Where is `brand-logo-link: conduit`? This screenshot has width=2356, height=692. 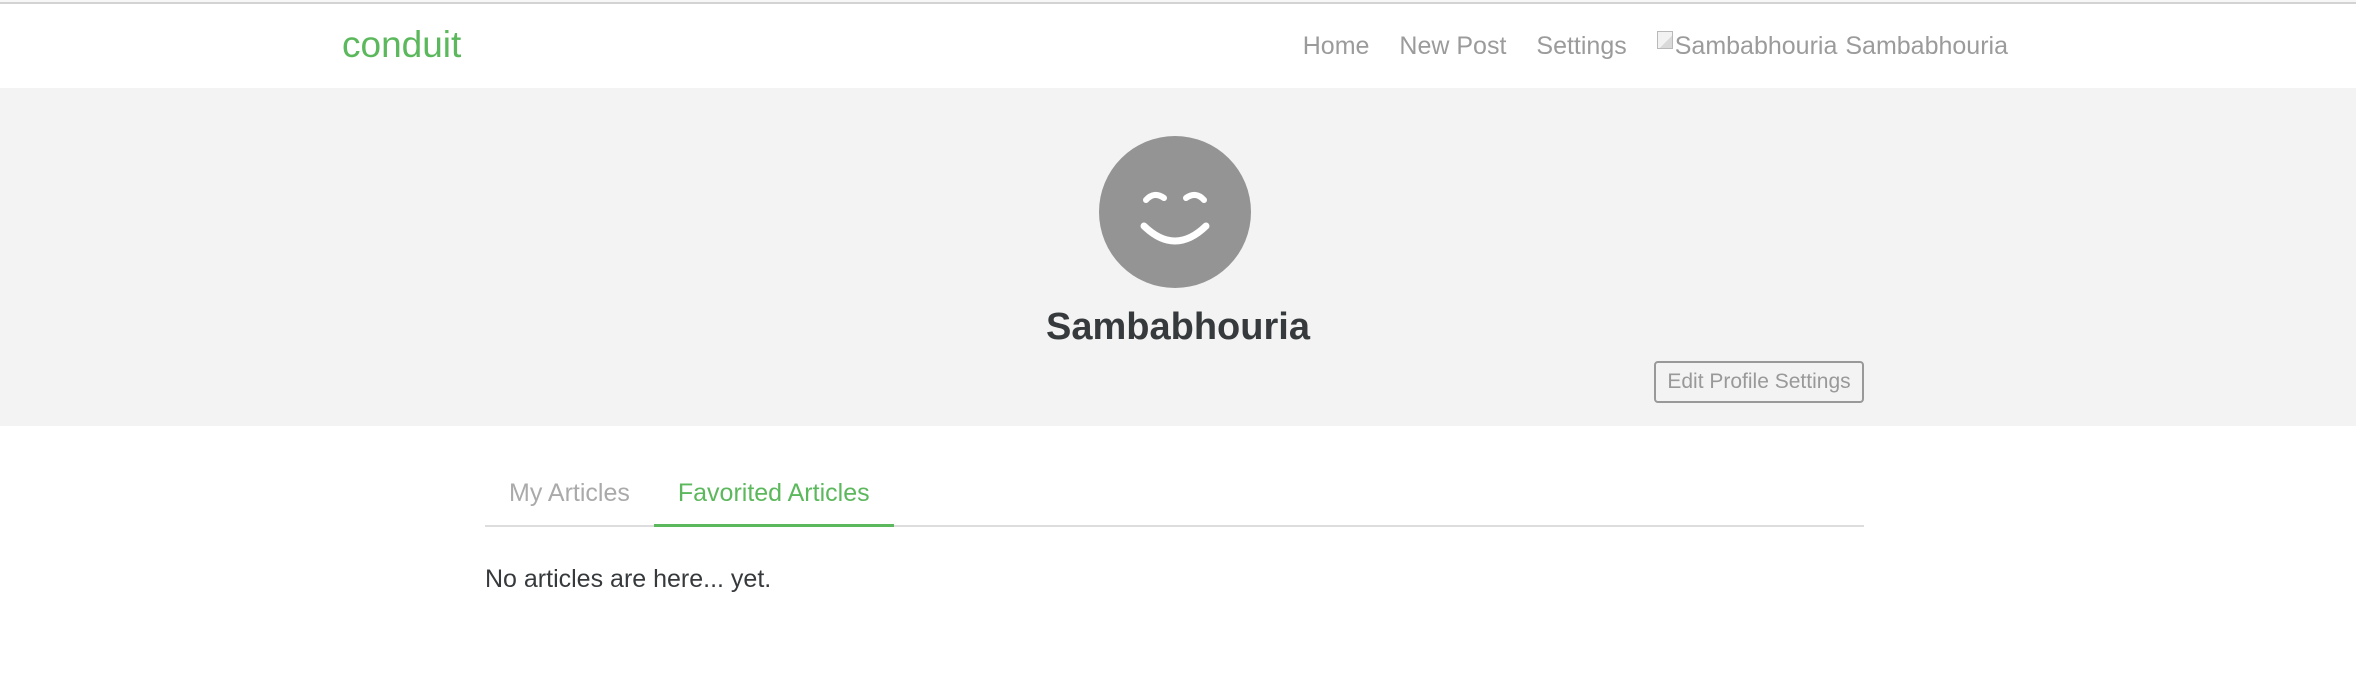
brand-logo-link: conduit is located at coordinates (401, 45).